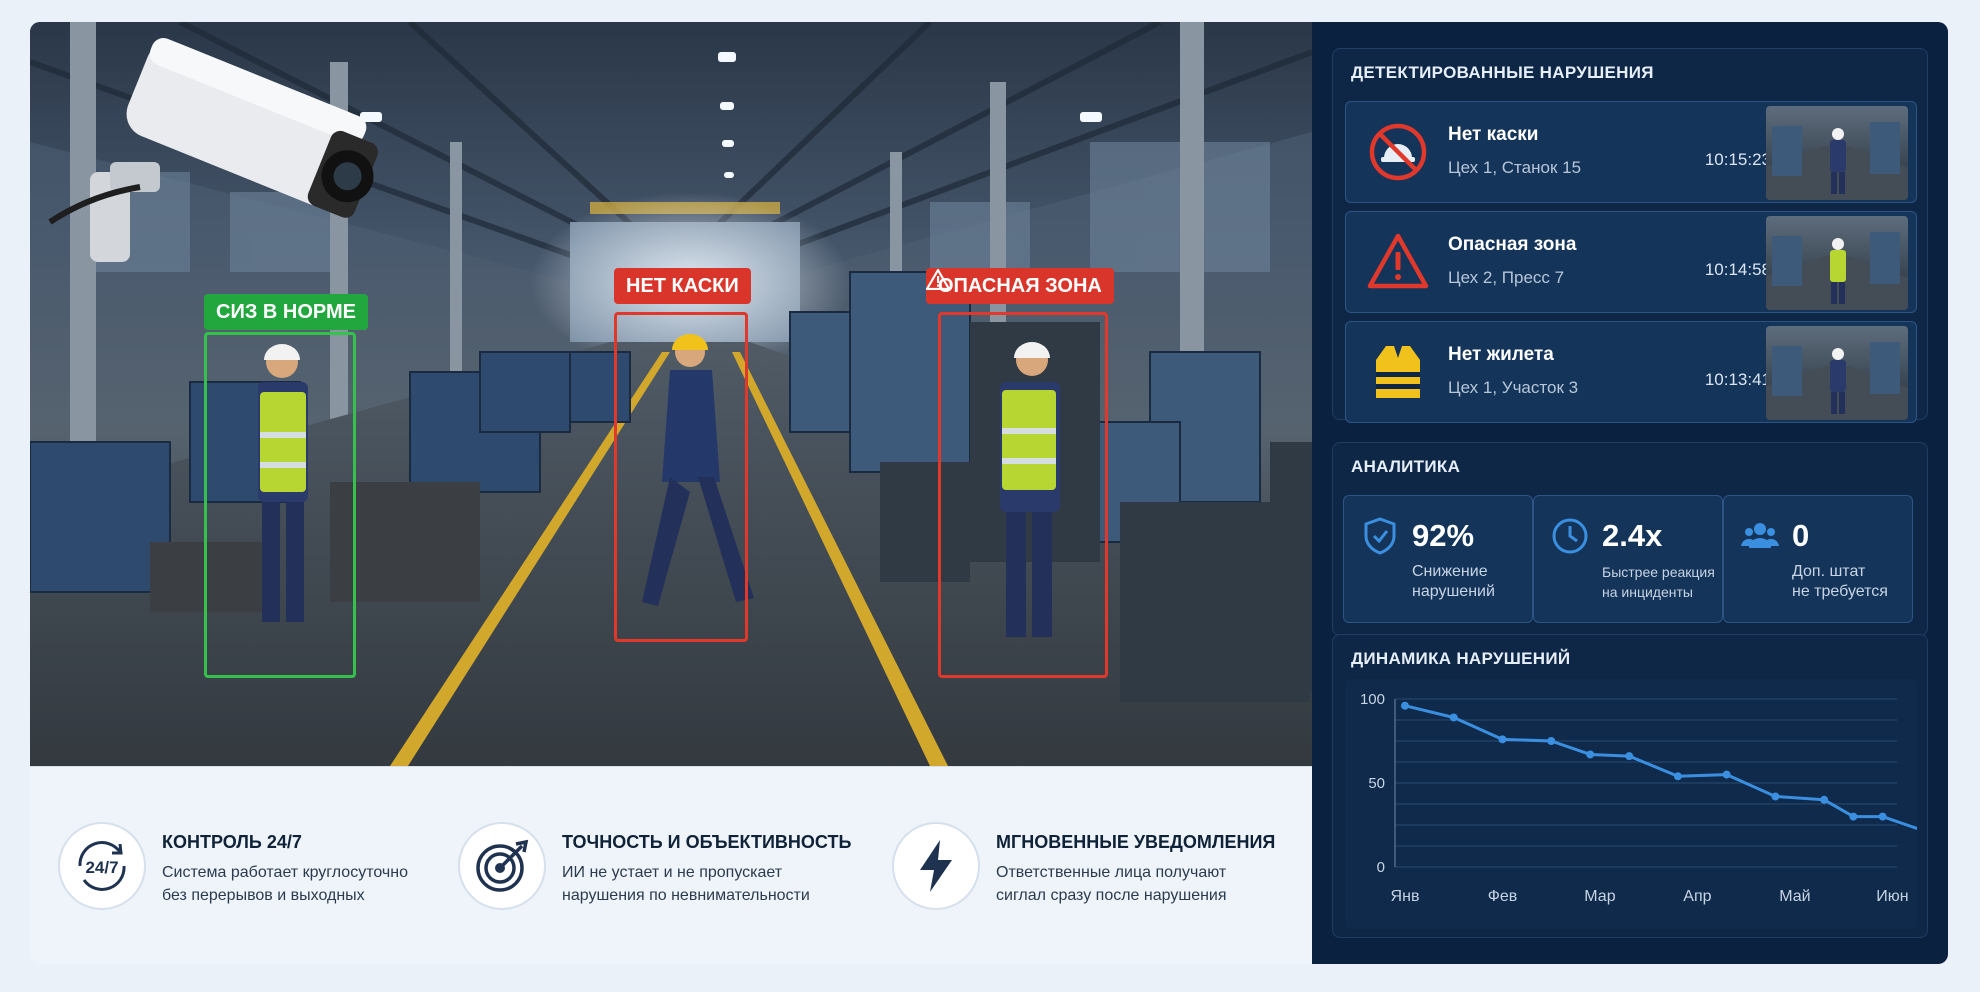 Image resolution: width=1980 pixels, height=992 pixels. What do you see at coordinates (1631, 372) in the screenshot?
I see `violation-card: Нет жилета Цех 1, Участок 3 10:13:41` at bounding box center [1631, 372].